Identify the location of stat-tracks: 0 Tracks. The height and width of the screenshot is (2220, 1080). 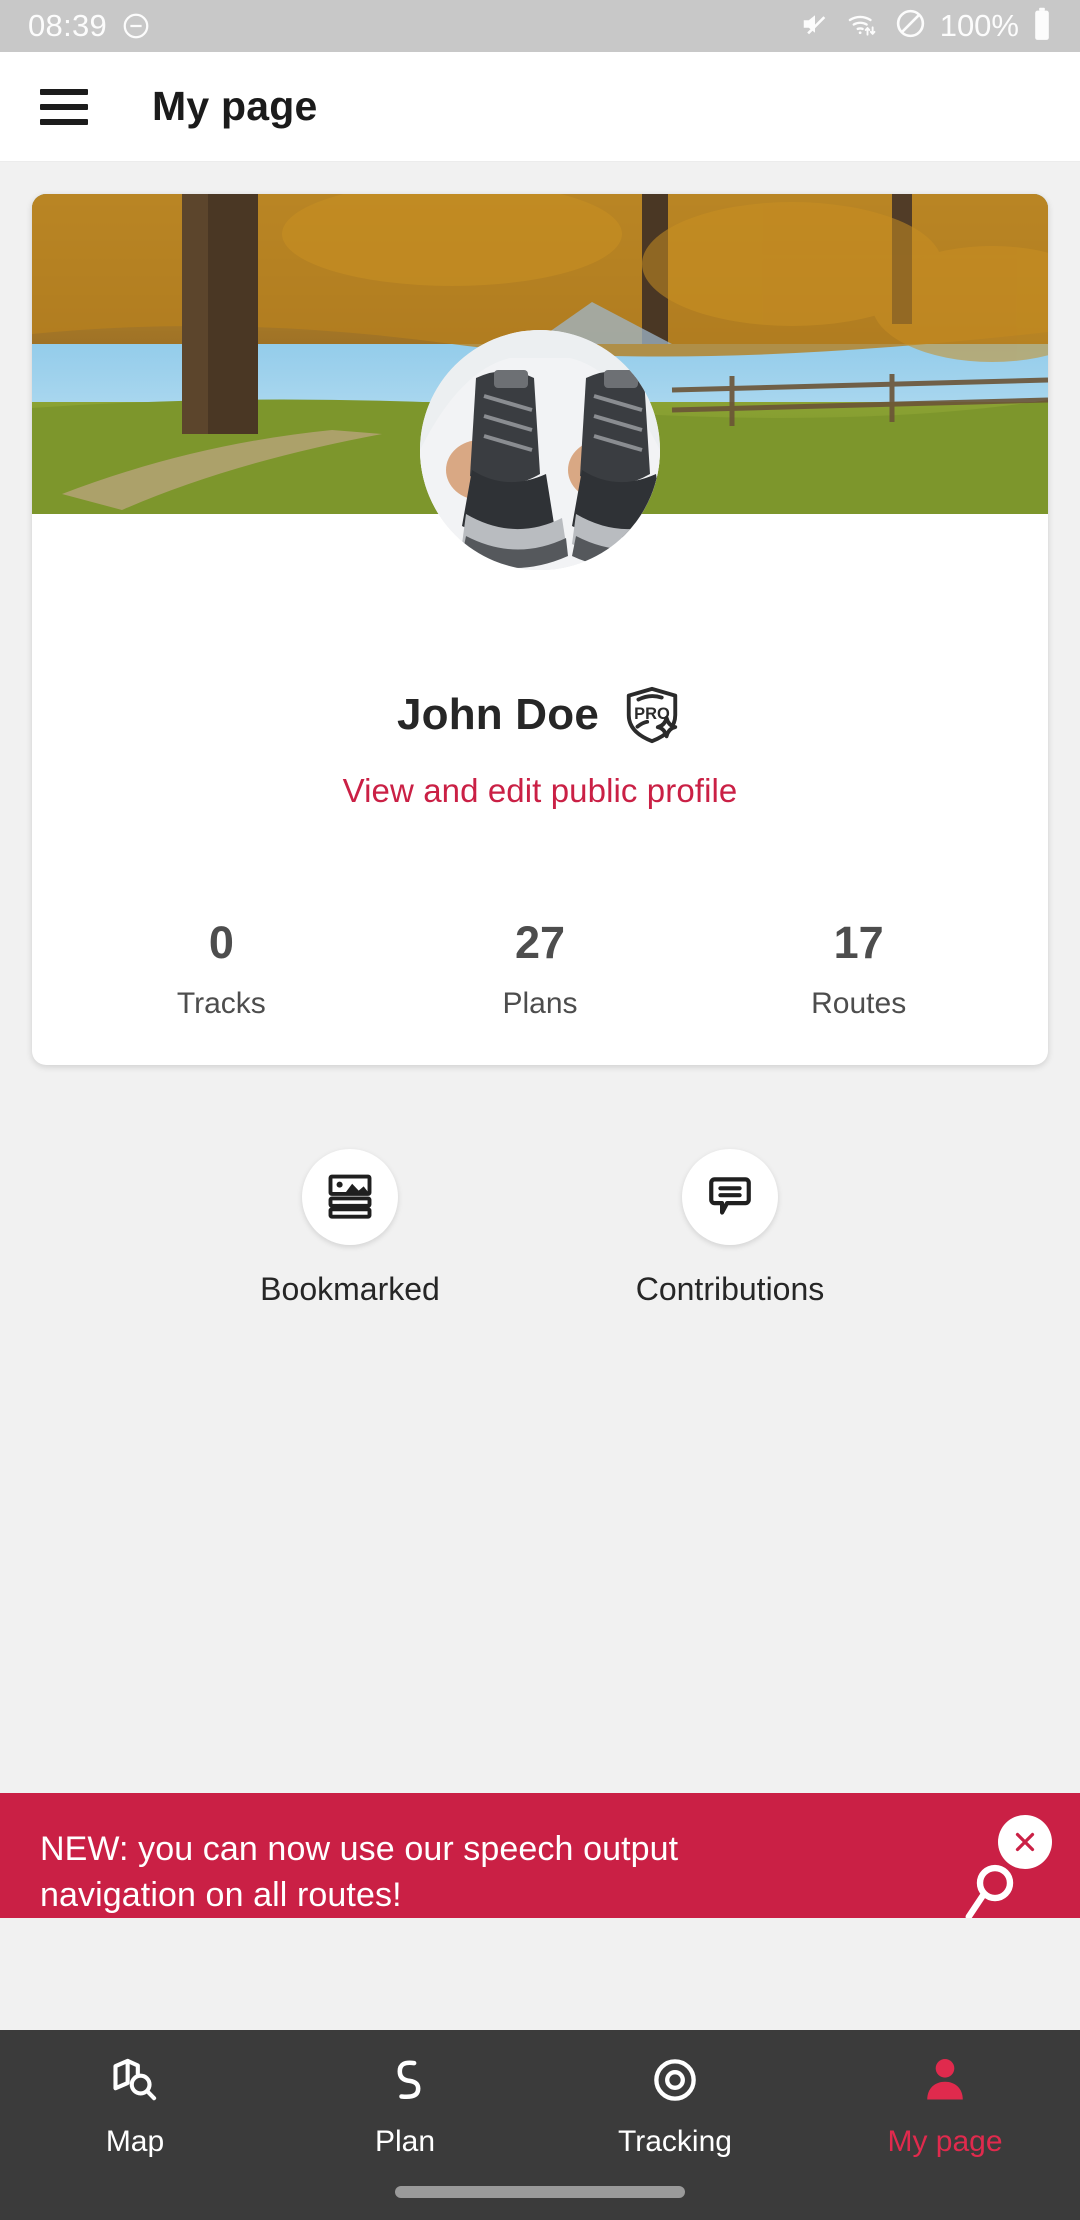
(221, 970).